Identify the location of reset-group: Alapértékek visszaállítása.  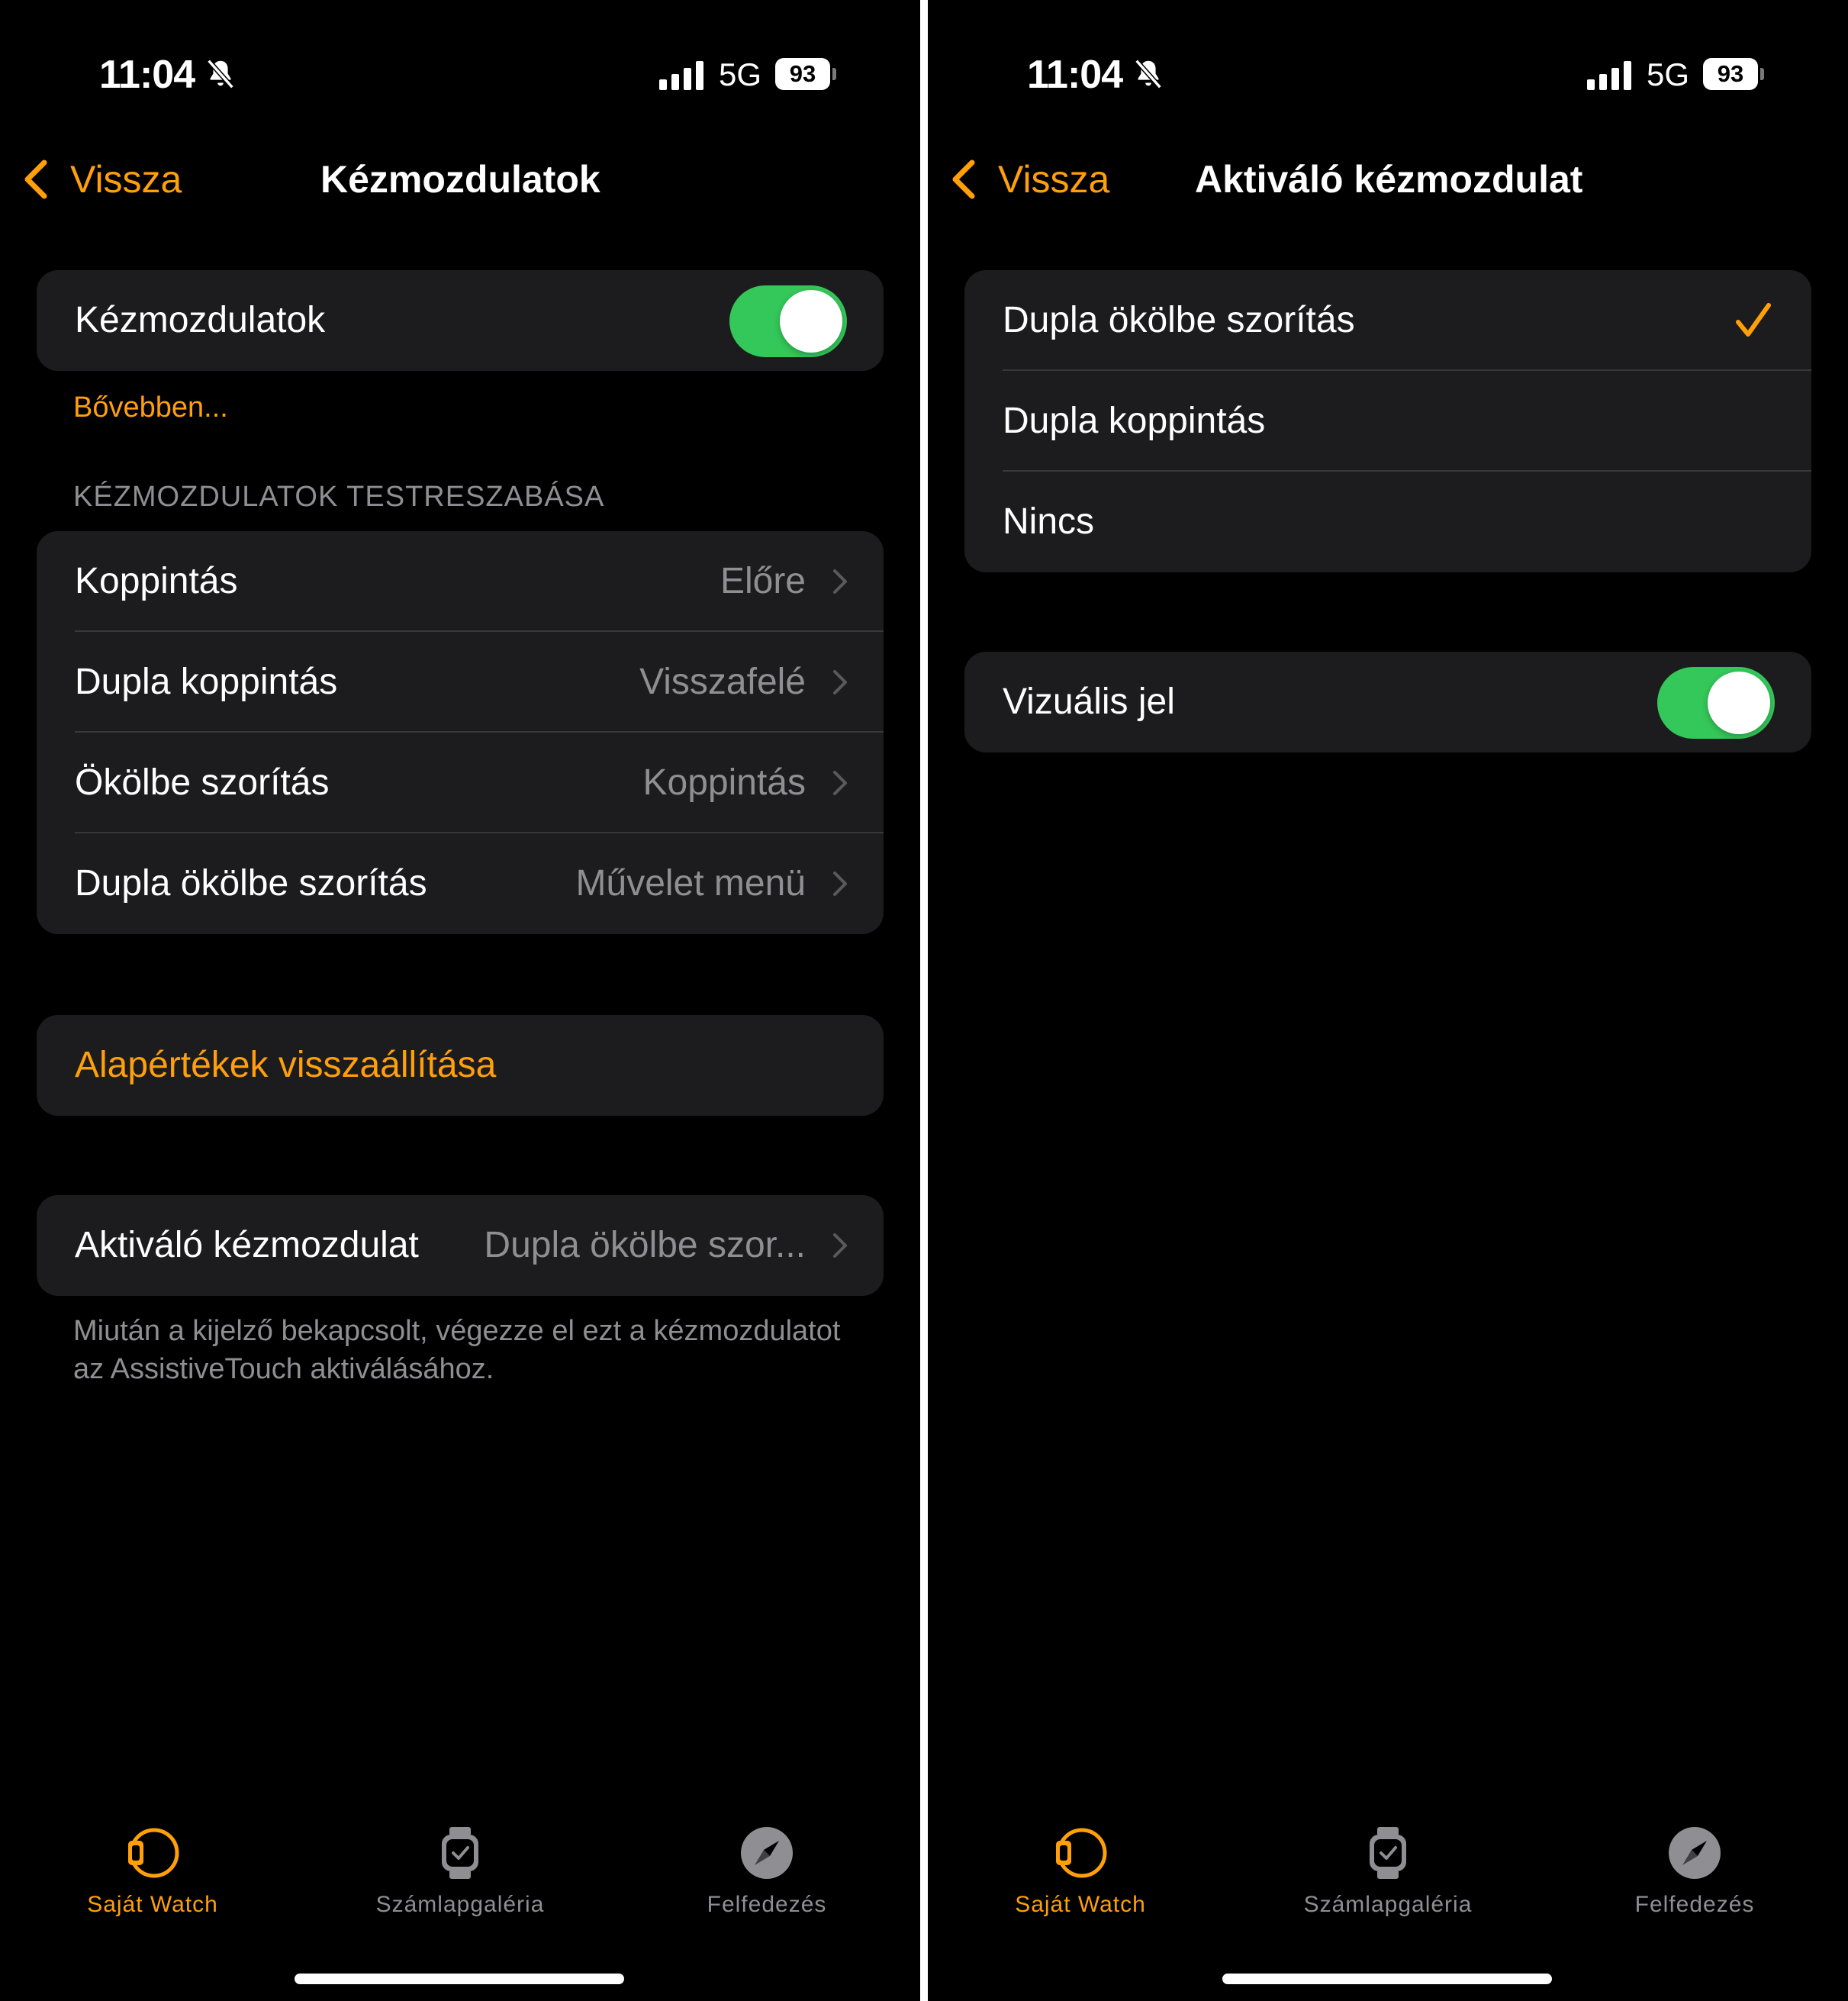
(460, 1065).